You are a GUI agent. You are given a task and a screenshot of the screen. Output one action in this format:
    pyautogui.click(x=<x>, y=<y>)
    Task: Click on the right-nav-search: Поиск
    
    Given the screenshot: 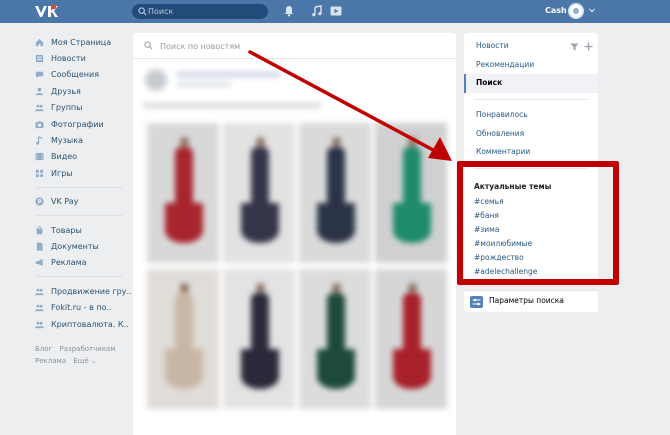 What is the action you would take?
    pyautogui.click(x=531, y=84)
    